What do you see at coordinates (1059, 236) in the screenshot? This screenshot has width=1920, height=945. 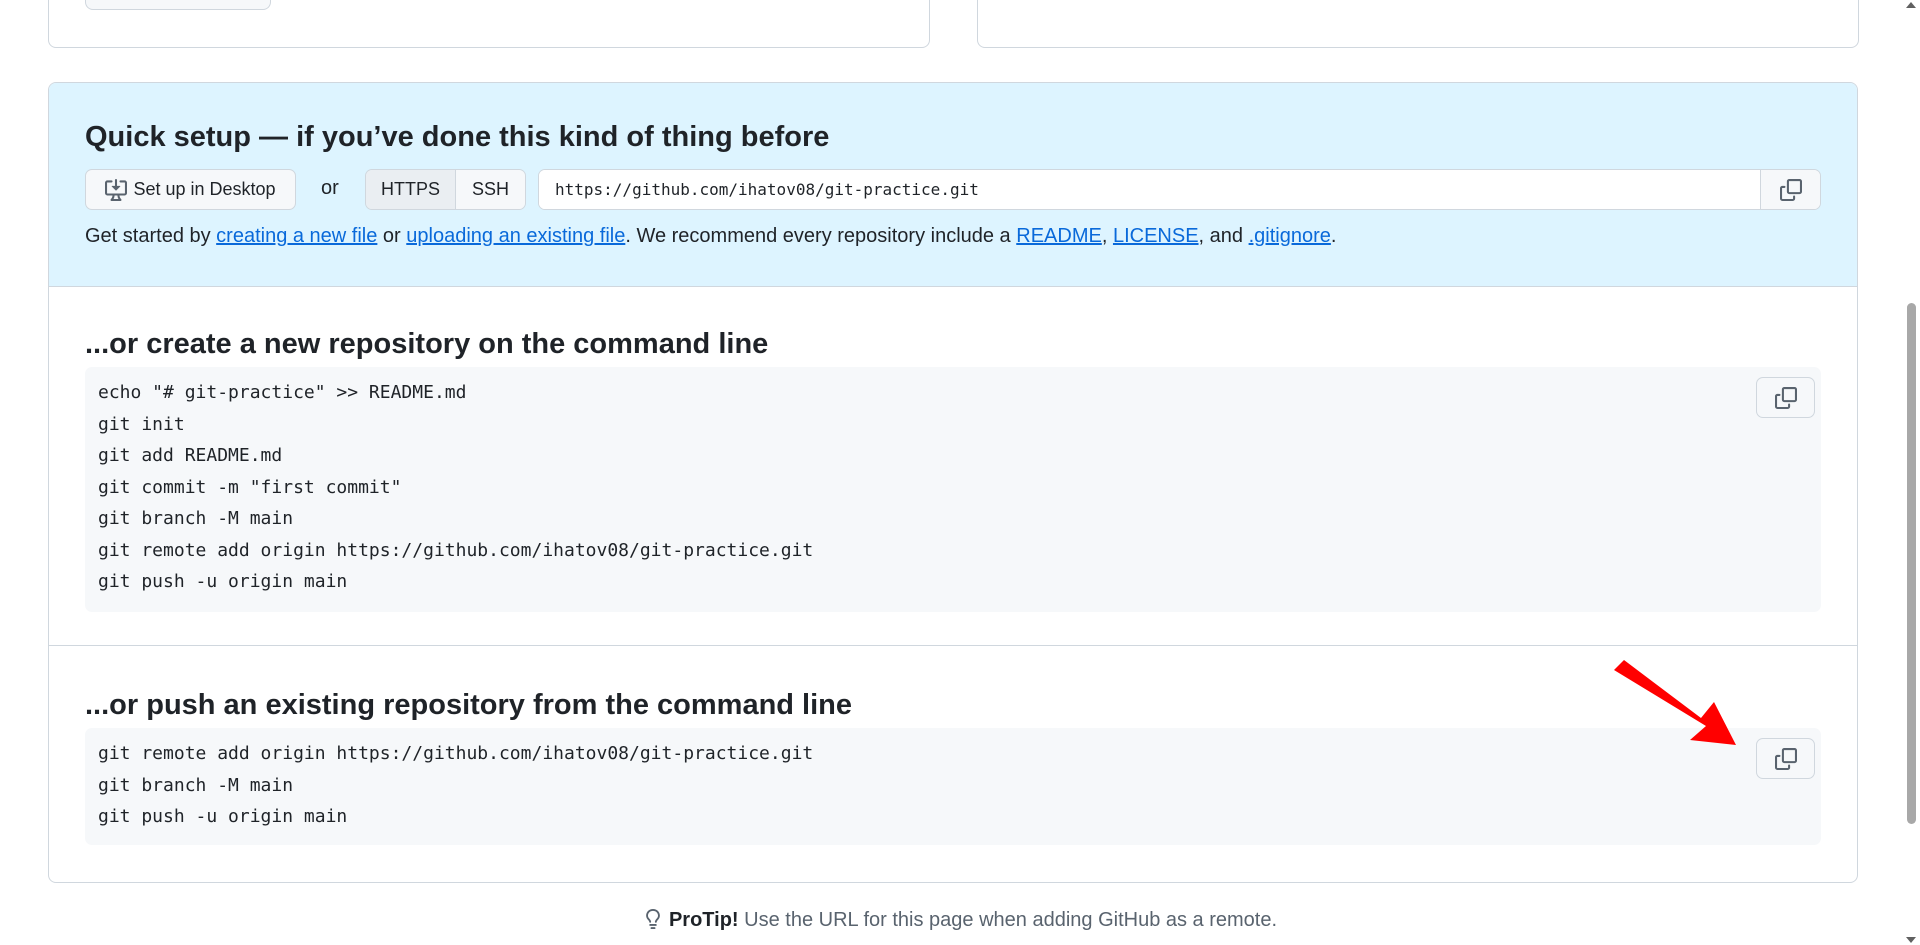 I see `readme-link: README` at bounding box center [1059, 236].